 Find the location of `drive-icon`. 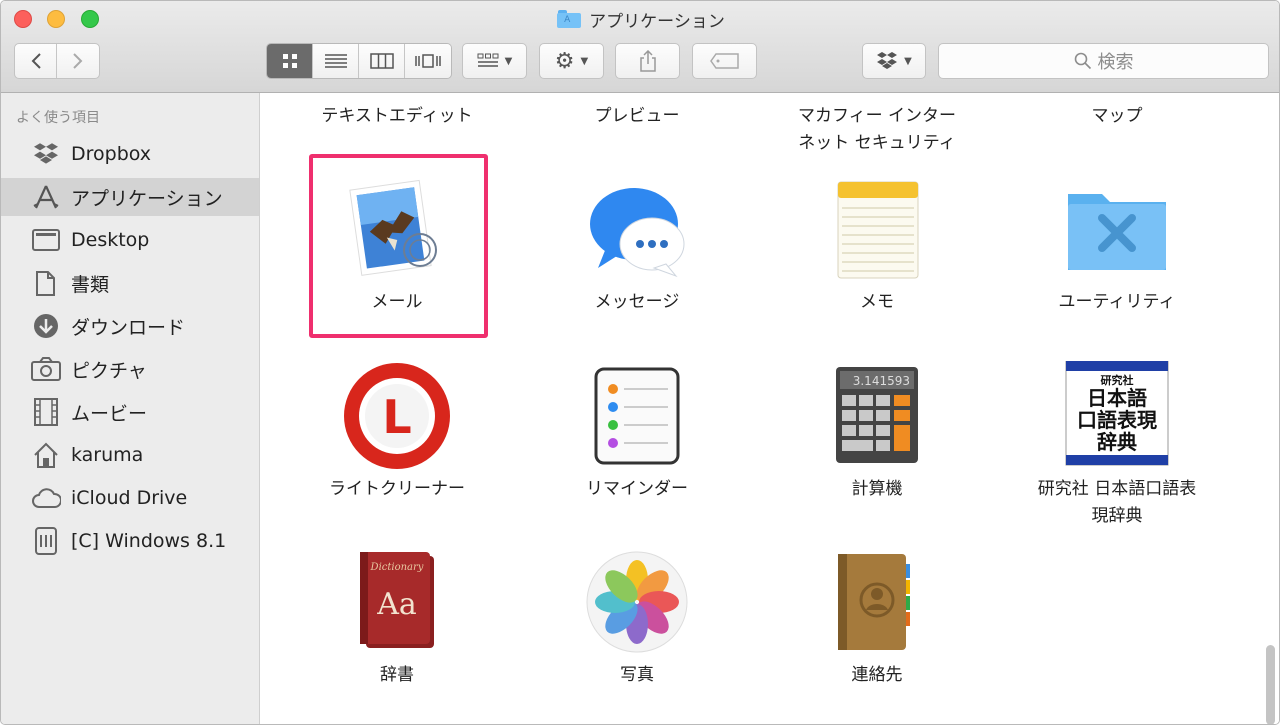

drive-icon is located at coordinates (46, 541).